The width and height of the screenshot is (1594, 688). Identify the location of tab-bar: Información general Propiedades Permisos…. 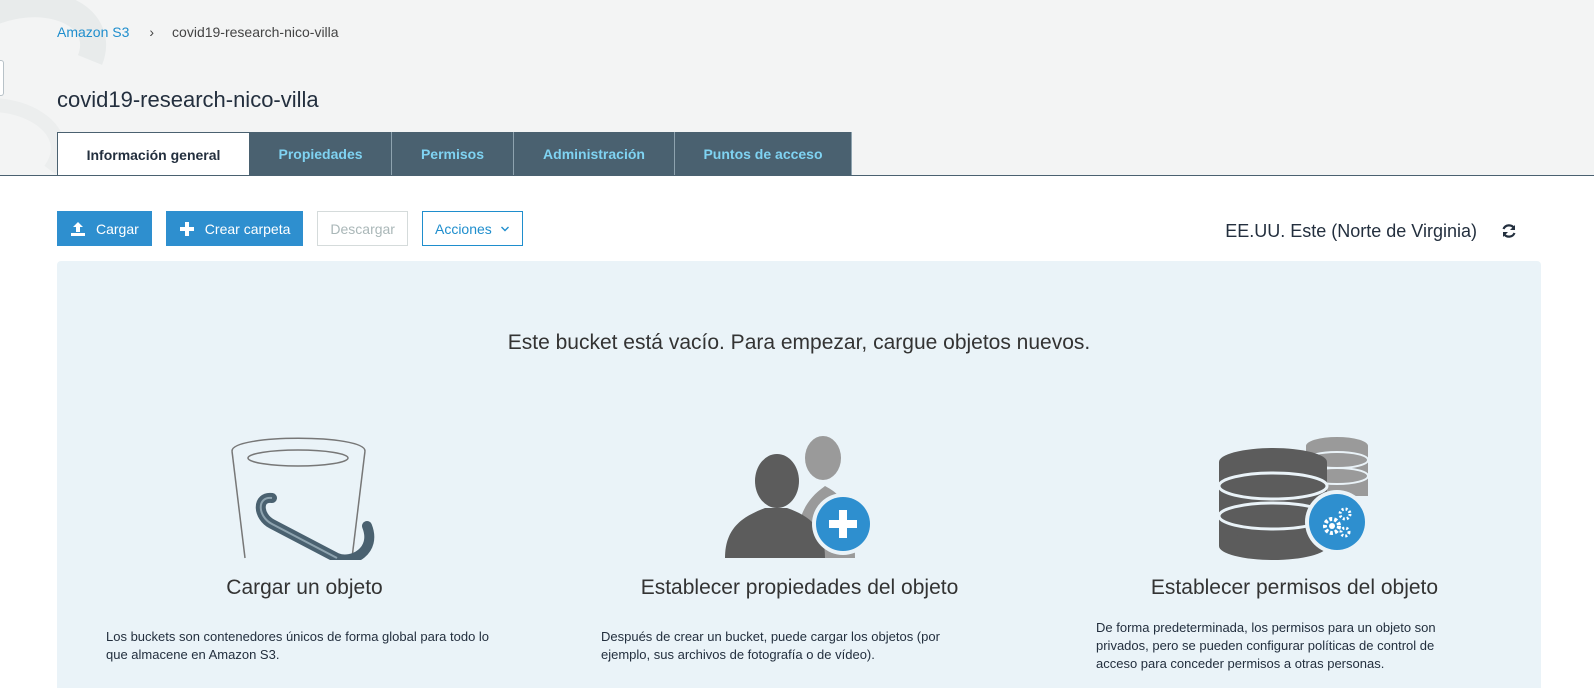
(454, 153).